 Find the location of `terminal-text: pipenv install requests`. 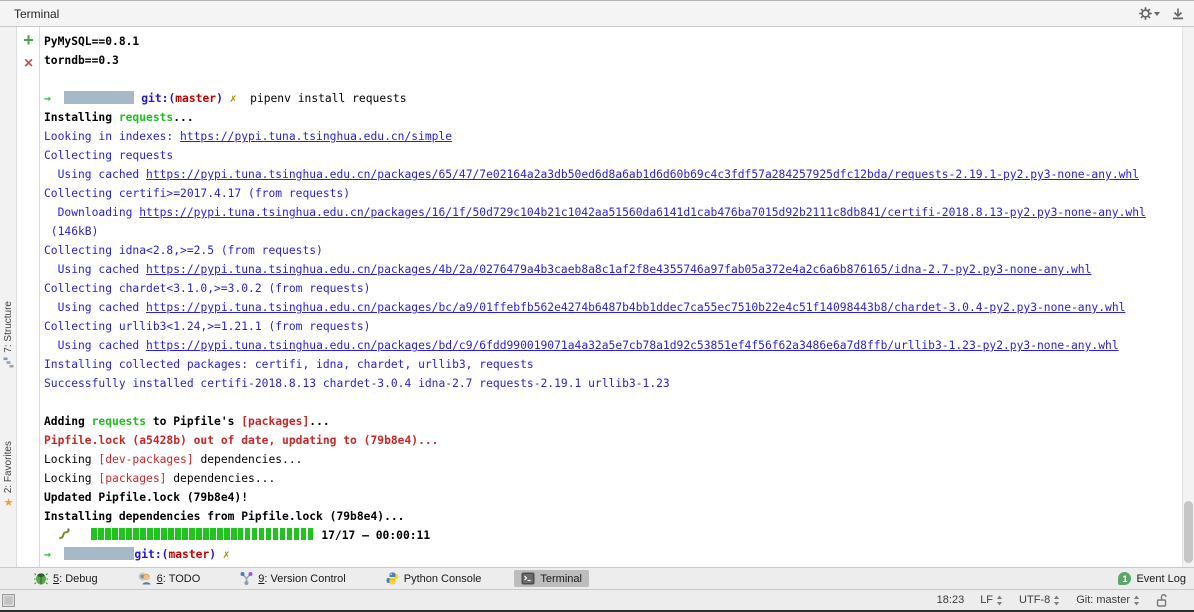

terminal-text: pipenv install requests is located at coordinates (321, 98).